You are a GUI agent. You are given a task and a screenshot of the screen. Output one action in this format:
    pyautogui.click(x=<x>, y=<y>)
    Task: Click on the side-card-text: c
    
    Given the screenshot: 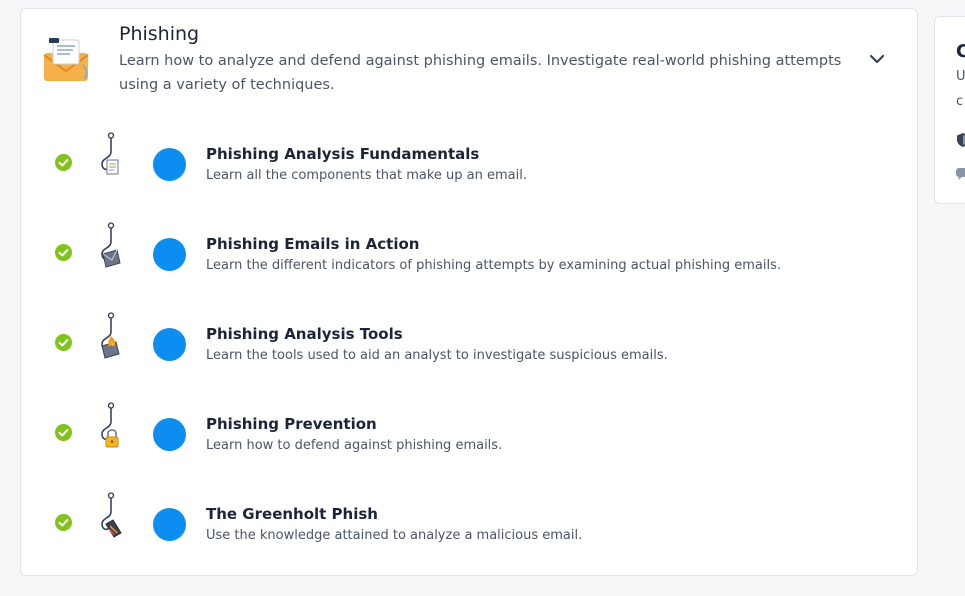 What is the action you would take?
    pyautogui.click(x=960, y=101)
    